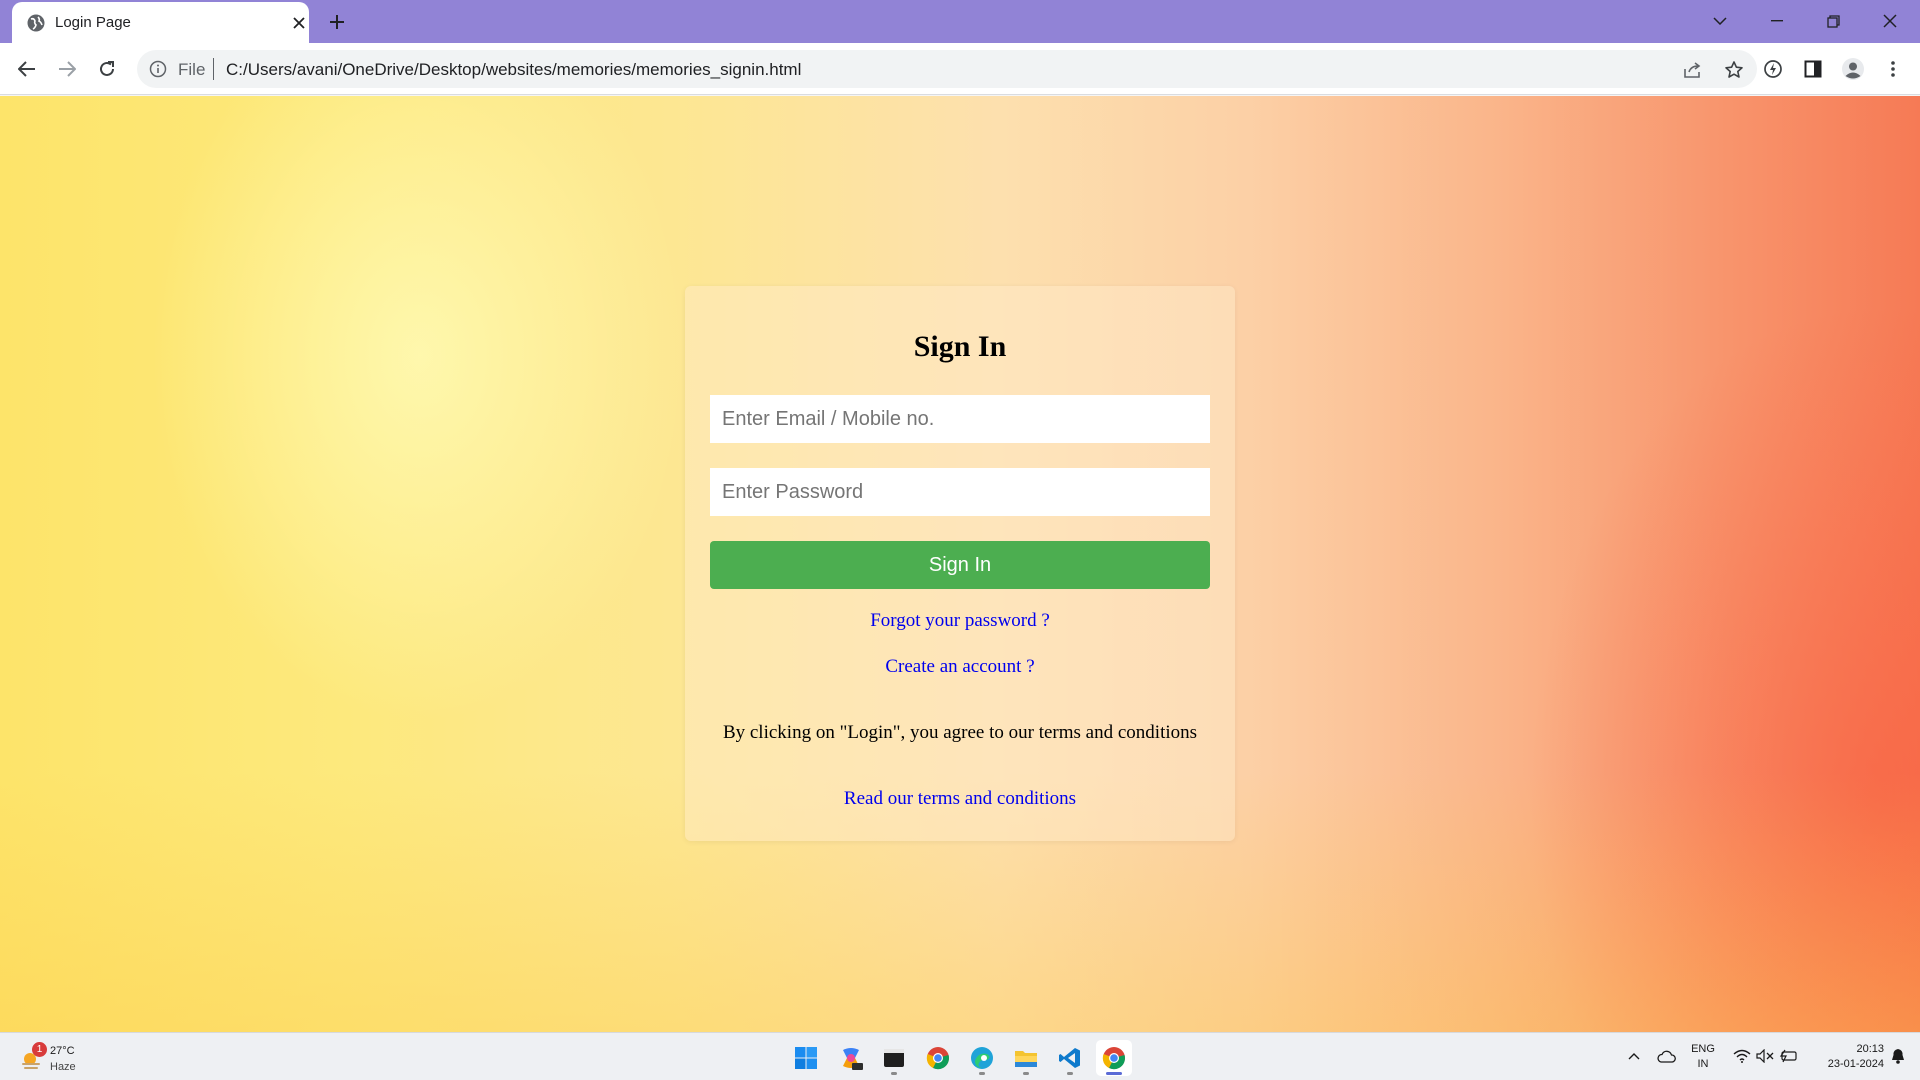 The image size is (1920, 1080). I want to click on language-code: ENG, so click(1703, 1049).